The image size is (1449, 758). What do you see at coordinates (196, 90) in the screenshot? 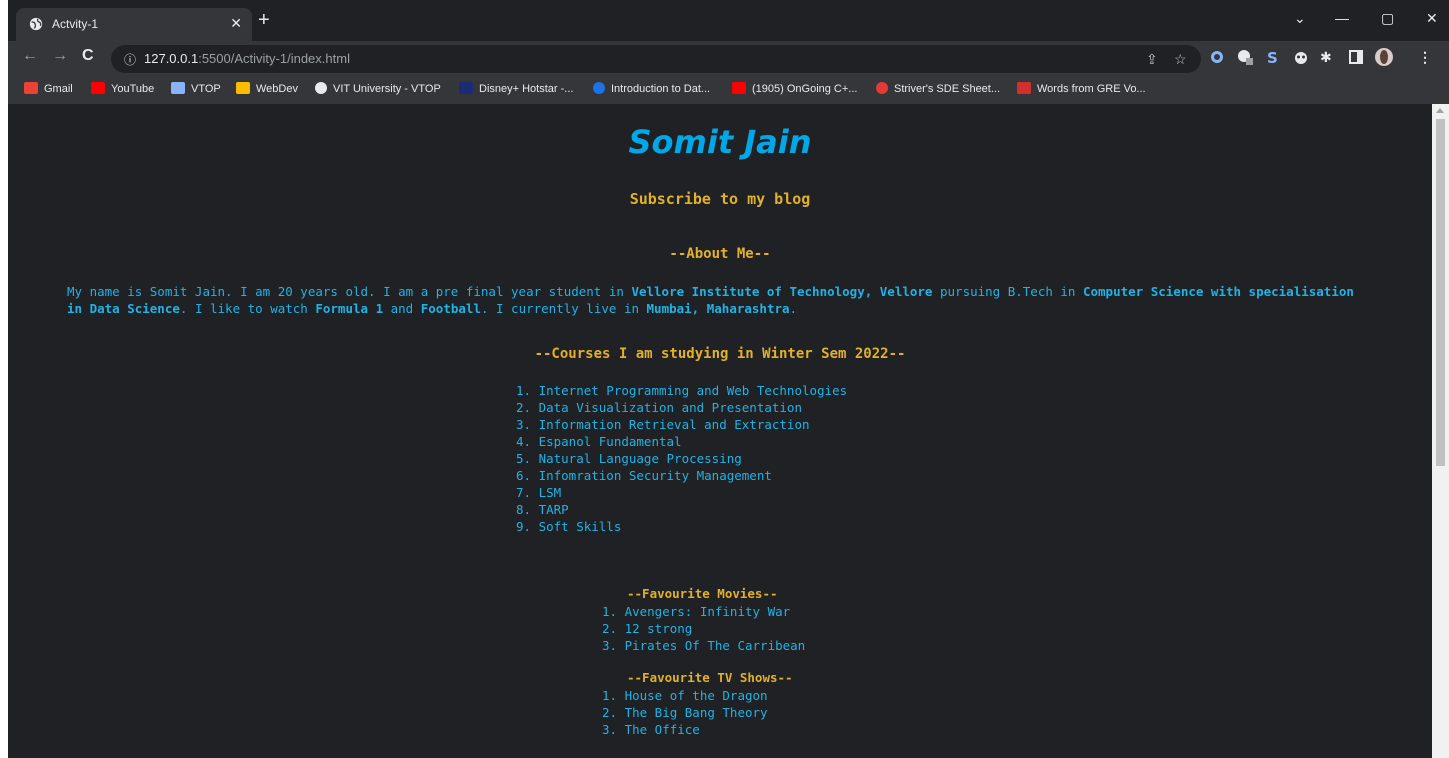
I see `bookmark-vtop: VTOP` at bounding box center [196, 90].